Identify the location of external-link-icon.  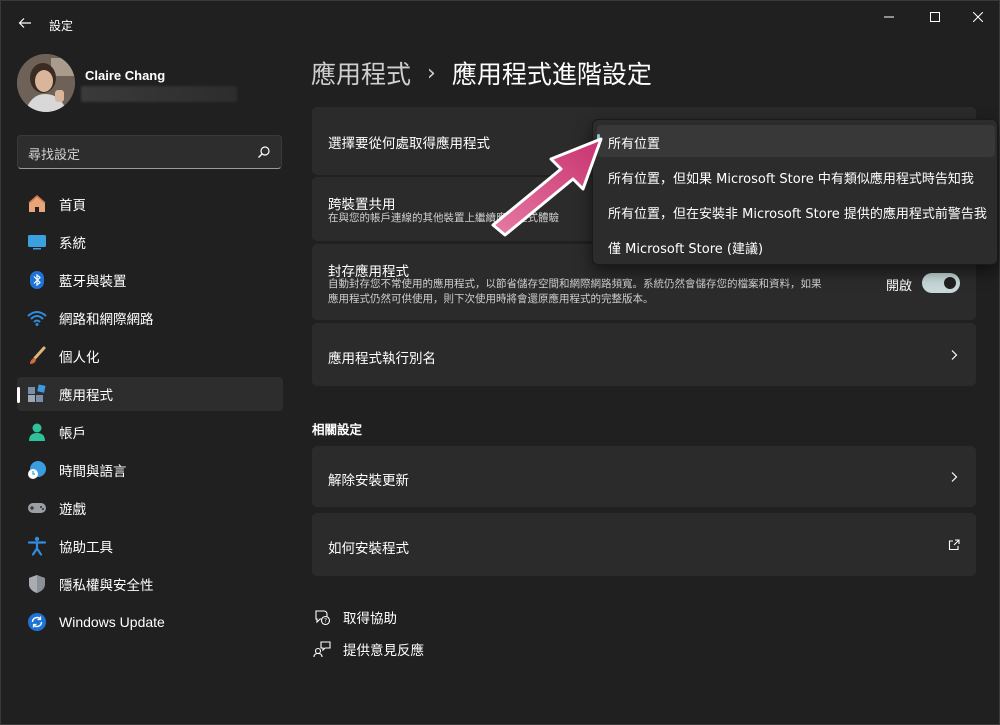
(954, 545).